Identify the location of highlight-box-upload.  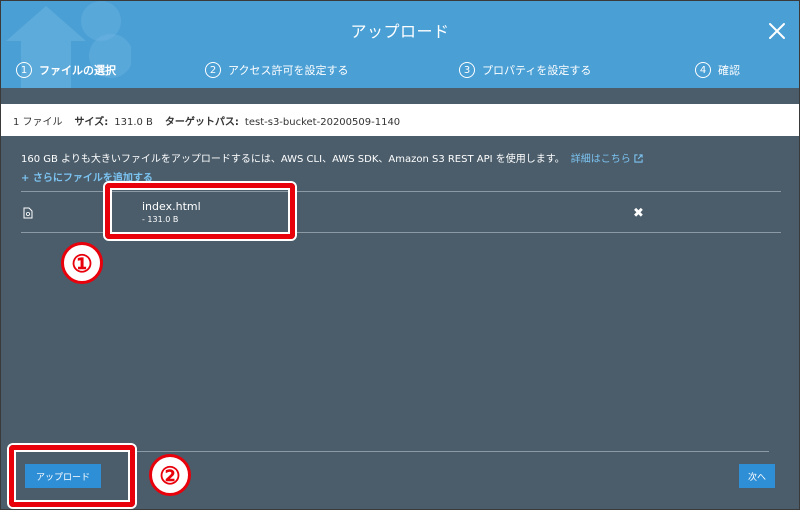
(72, 476).